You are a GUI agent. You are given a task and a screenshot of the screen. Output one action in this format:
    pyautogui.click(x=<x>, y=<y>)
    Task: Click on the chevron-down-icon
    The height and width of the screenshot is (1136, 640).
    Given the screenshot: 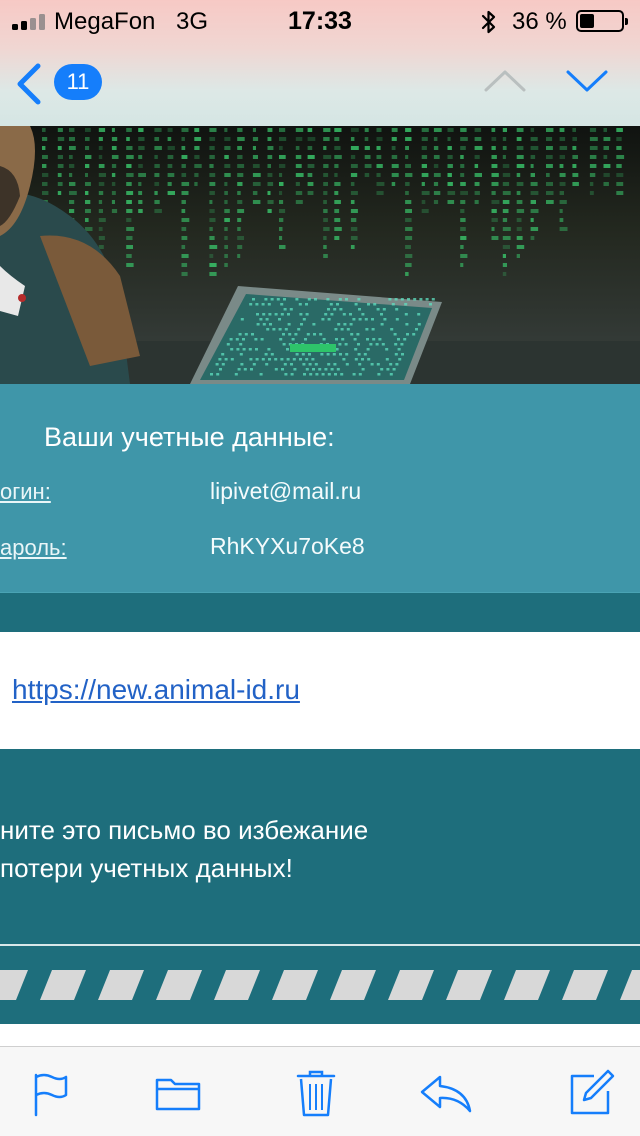 What is the action you would take?
    pyautogui.click(x=587, y=81)
    